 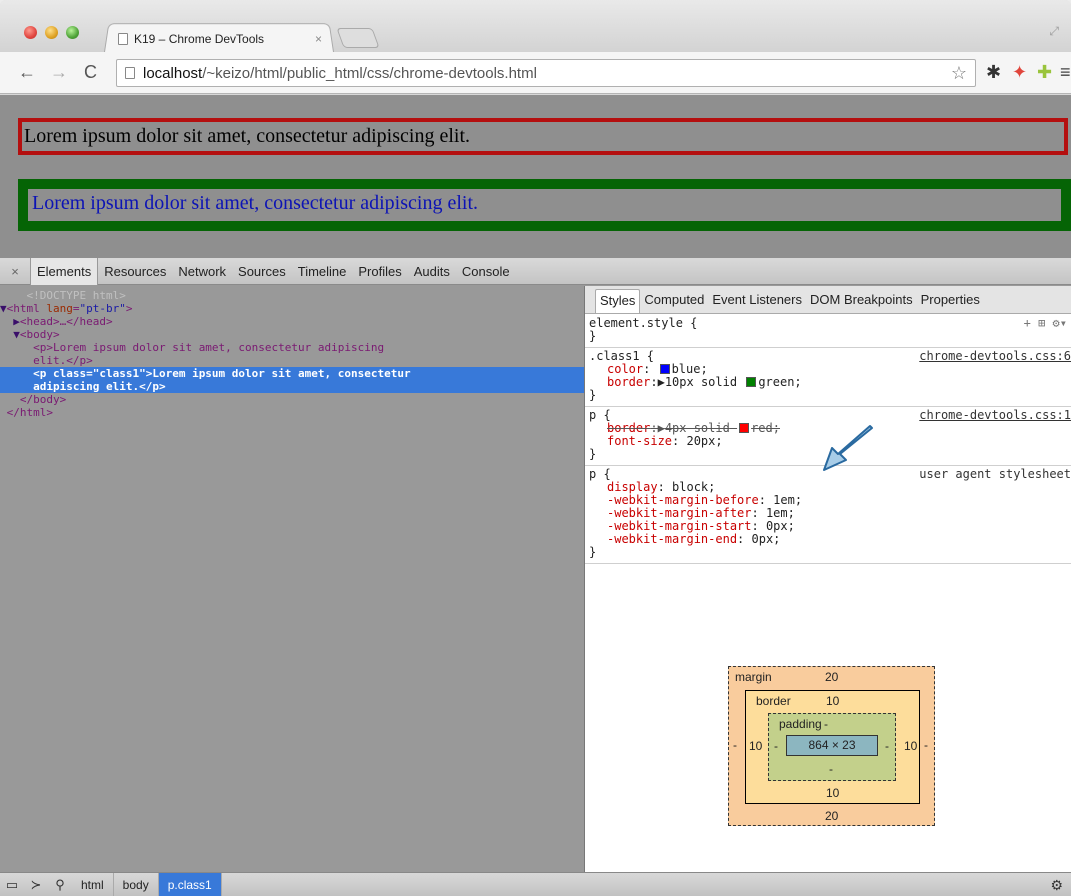 What do you see at coordinates (318, 39) in the screenshot?
I see `tab-close-icon: ×` at bounding box center [318, 39].